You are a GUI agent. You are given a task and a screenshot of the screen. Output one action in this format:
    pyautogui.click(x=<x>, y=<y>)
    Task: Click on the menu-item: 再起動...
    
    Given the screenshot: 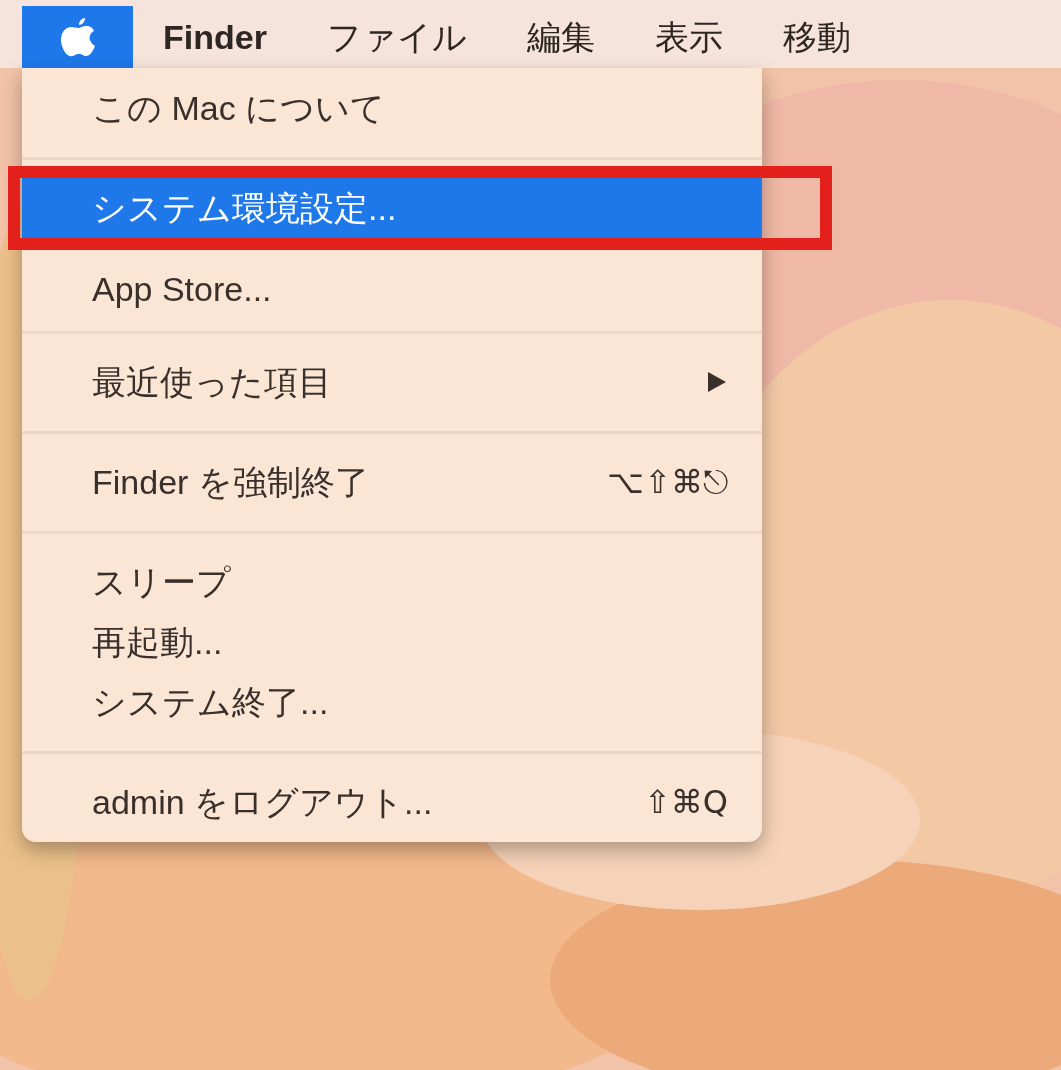 What is the action you would take?
    pyautogui.click(x=392, y=642)
    